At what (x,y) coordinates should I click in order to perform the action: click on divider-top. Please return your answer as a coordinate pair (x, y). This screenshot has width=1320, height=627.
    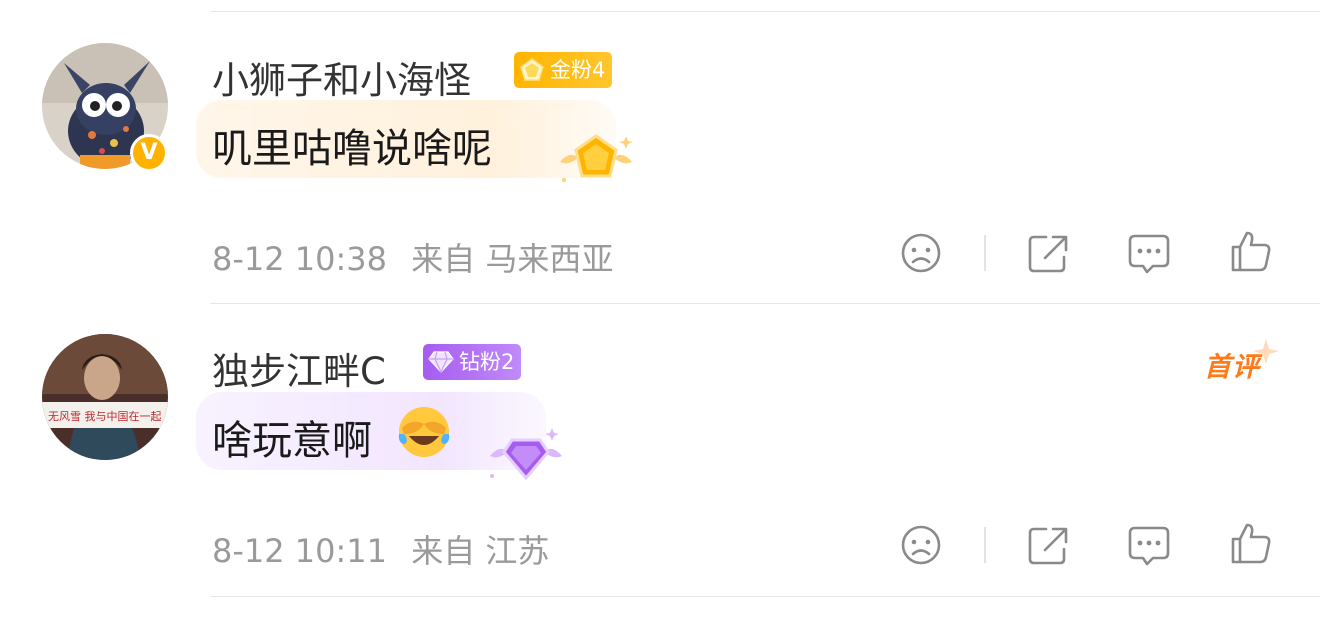
    Looking at the image, I should click on (765, 11).